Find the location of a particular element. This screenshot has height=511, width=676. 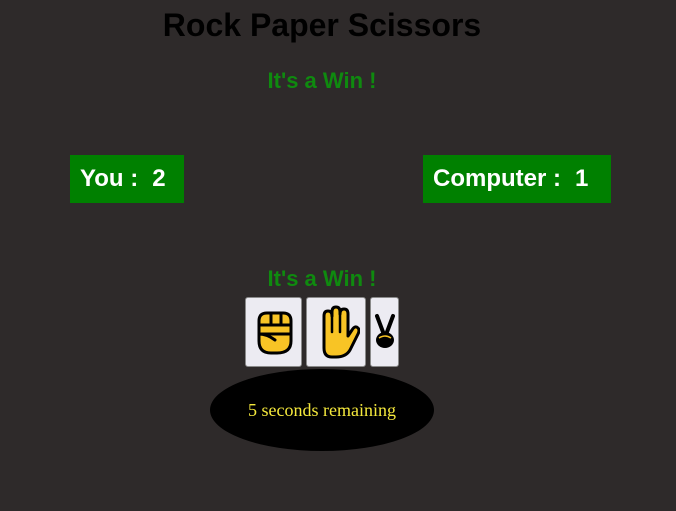

computer-score-label: Computer : is located at coordinates (497, 178).